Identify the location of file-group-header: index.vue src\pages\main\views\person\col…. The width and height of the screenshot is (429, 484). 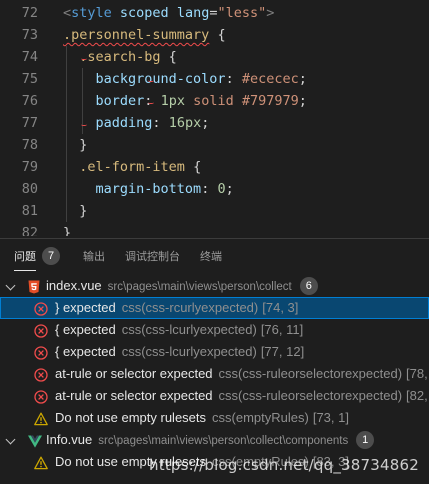
(214, 286).